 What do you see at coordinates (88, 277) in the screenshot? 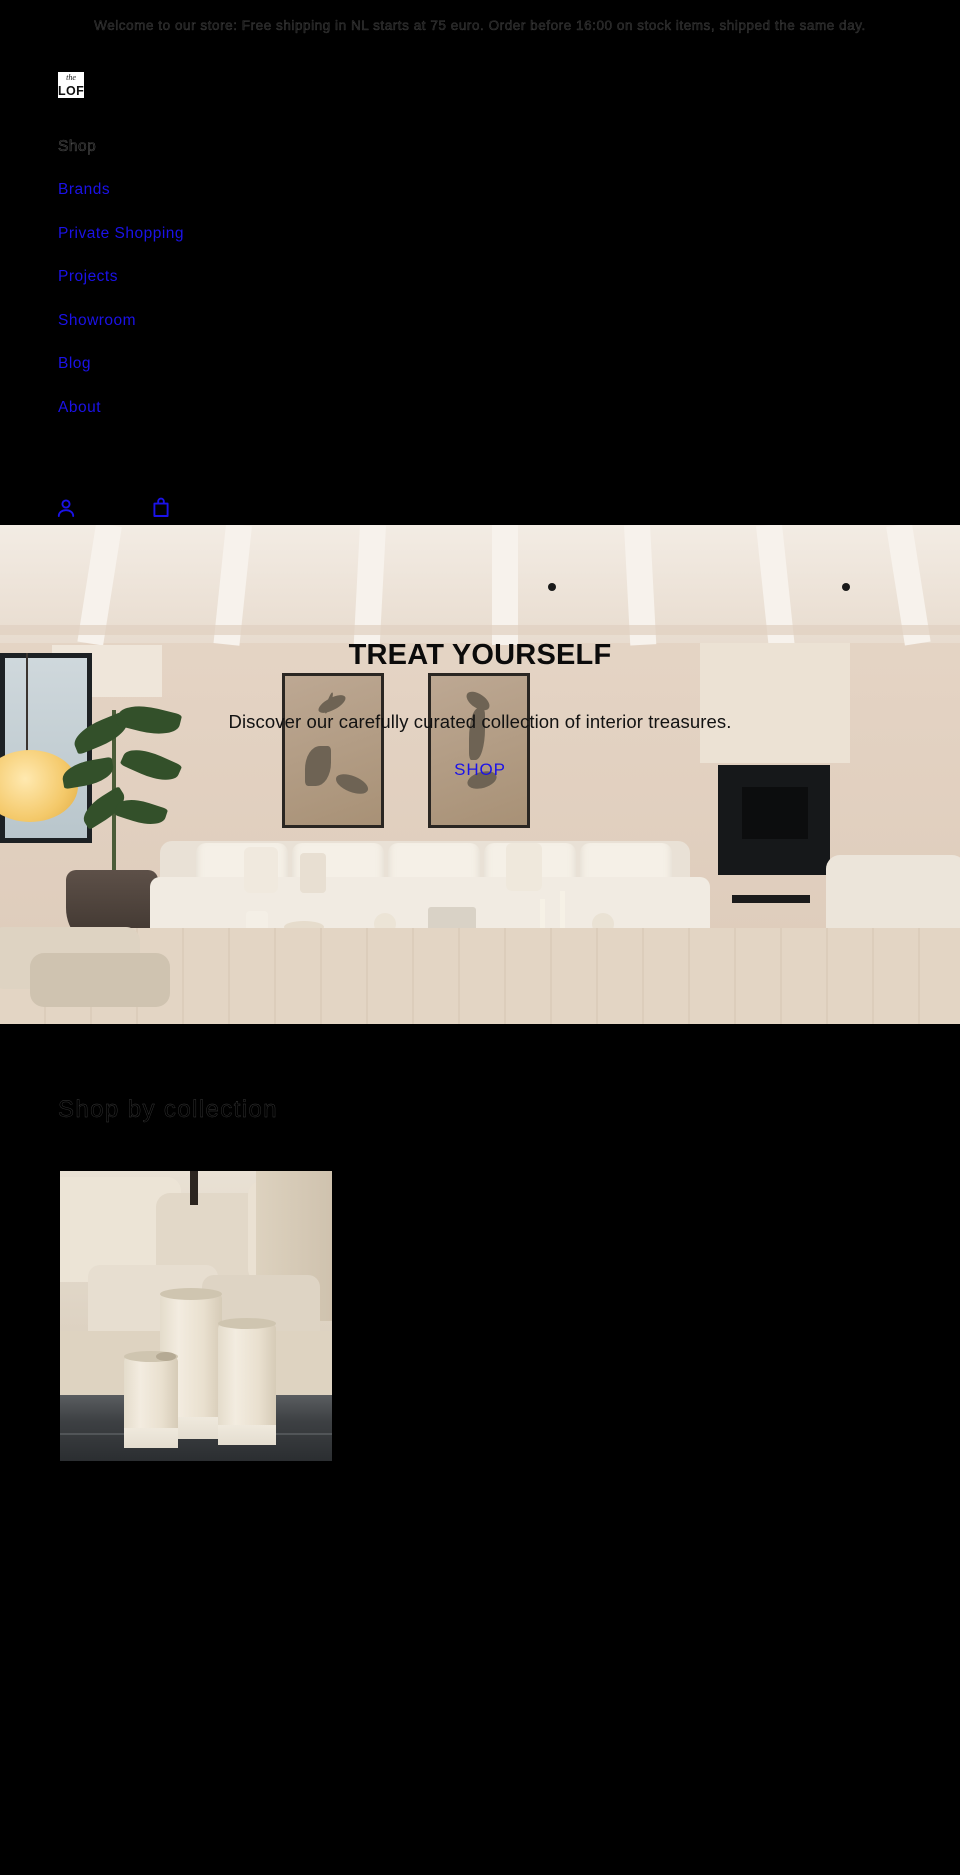
I see `nav-item-projects: Projects` at bounding box center [88, 277].